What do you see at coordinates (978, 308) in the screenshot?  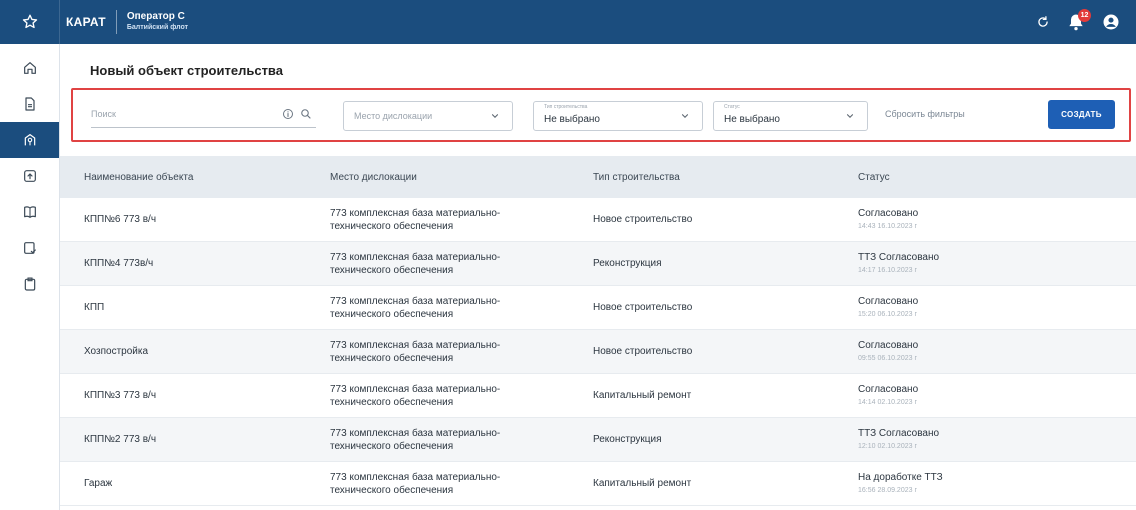 I see `object-status: Согласовано 15:20 06.10.2023 г` at bounding box center [978, 308].